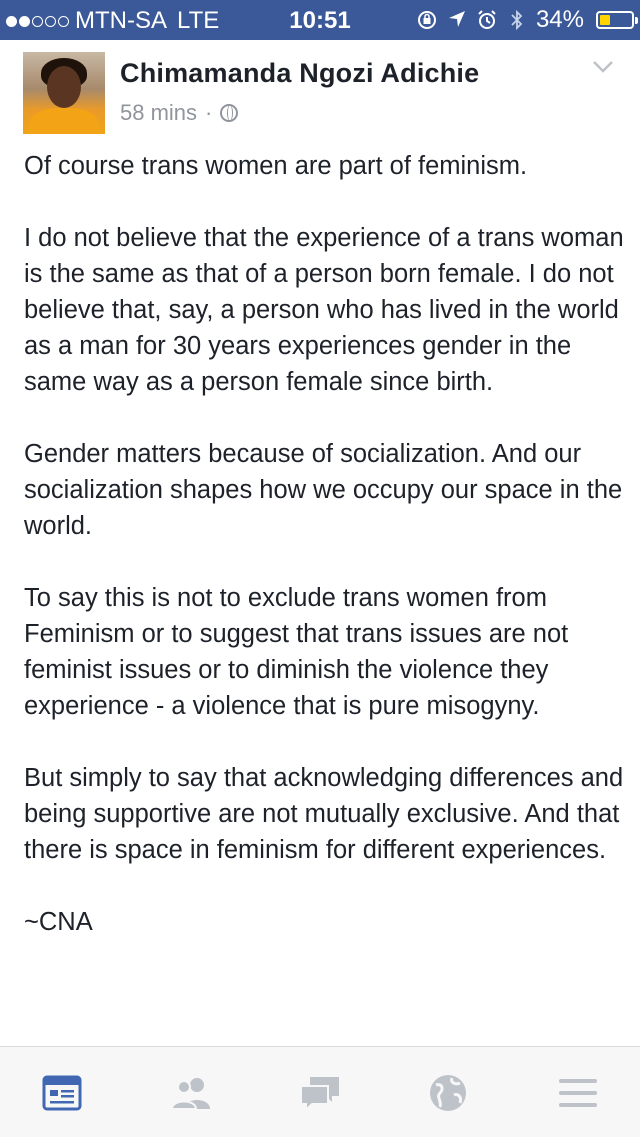 The image size is (640, 1137). Describe the element at coordinates (320, 20) in the screenshot. I see `status-bar: MTN-SA LTE 10:51 34%` at that location.